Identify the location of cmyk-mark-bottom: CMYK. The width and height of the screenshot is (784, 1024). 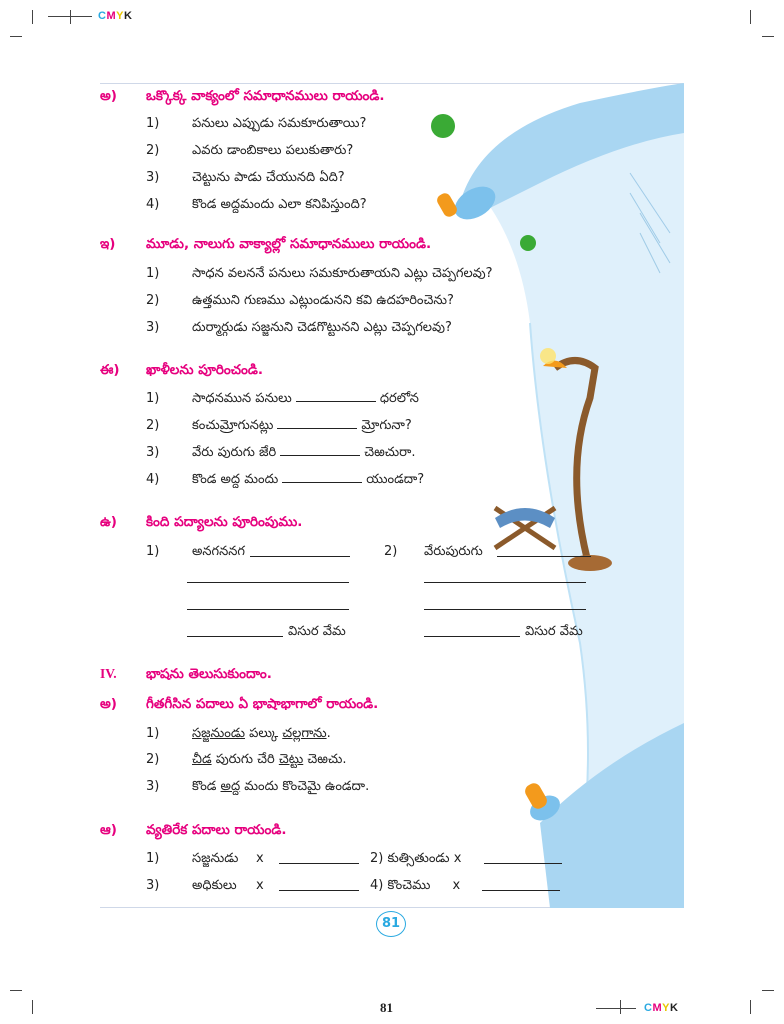
(661, 1008).